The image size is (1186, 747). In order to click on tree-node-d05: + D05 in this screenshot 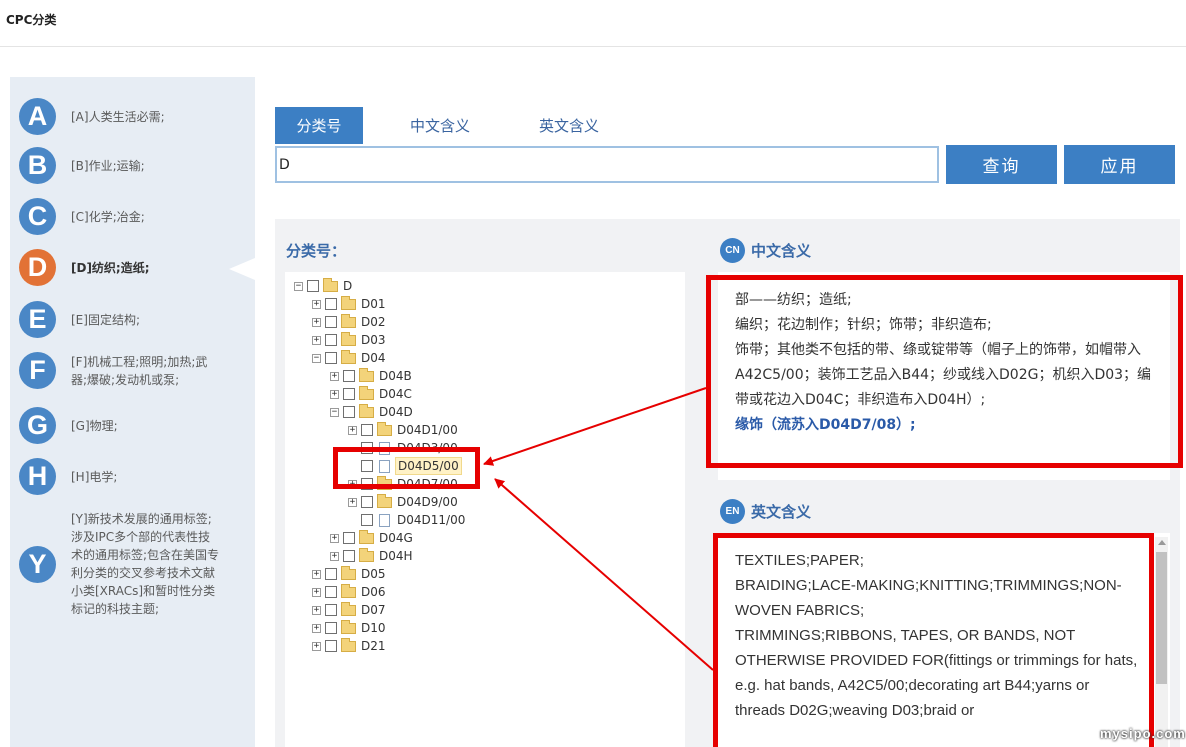, I will do `click(350, 574)`.